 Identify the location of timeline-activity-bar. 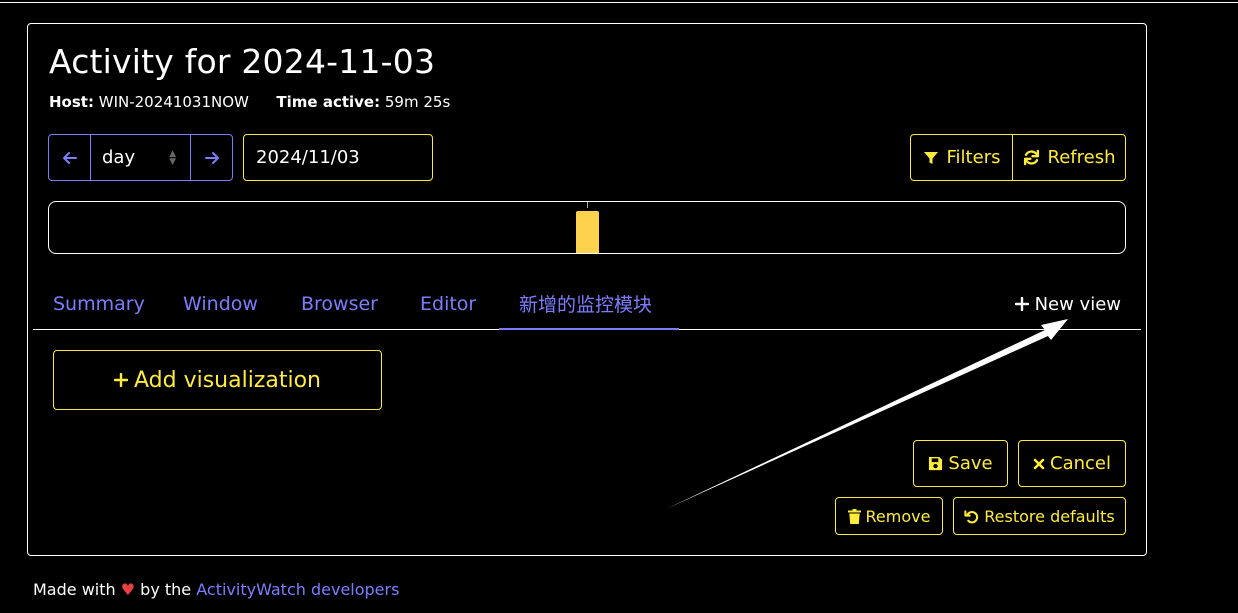
(587, 232).